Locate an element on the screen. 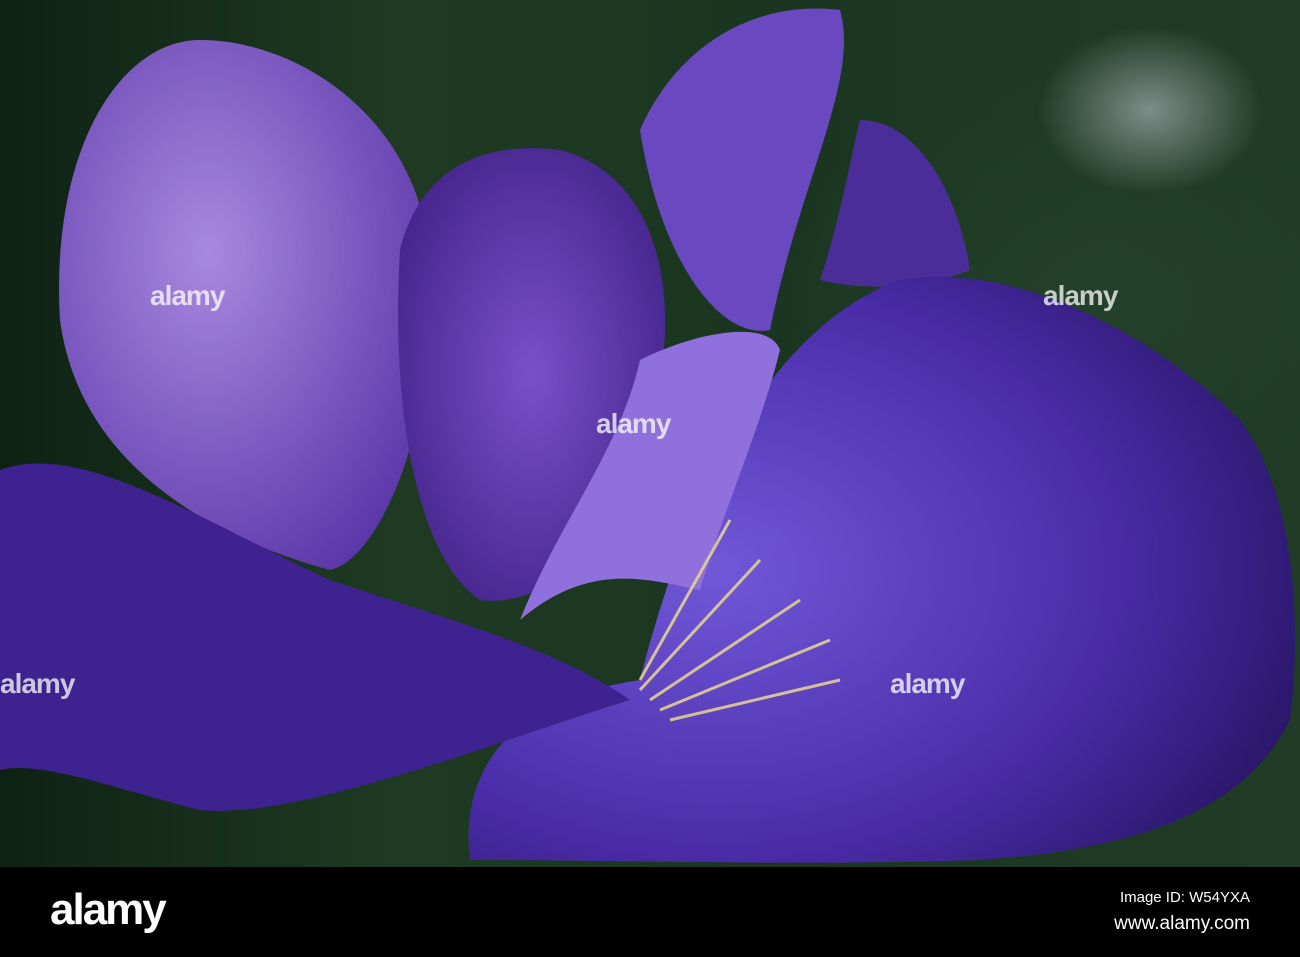  site-url: www.alamy.com is located at coordinates (1182, 923).